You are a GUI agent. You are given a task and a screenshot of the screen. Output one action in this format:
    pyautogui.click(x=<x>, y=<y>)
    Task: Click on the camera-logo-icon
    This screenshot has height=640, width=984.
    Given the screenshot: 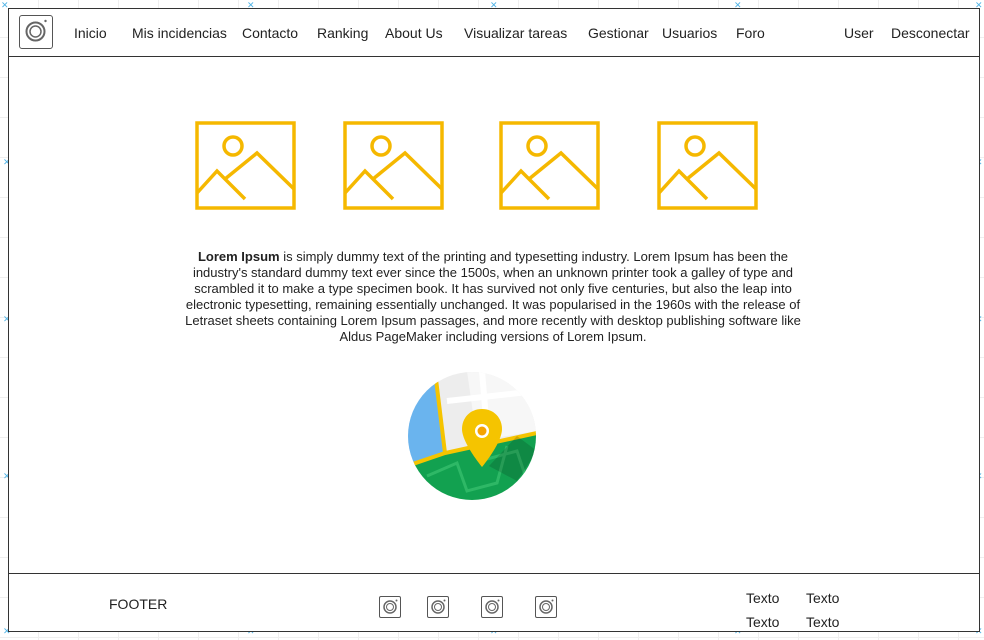 What is the action you would take?
    pyautogui.click(x=36, y=32)
    